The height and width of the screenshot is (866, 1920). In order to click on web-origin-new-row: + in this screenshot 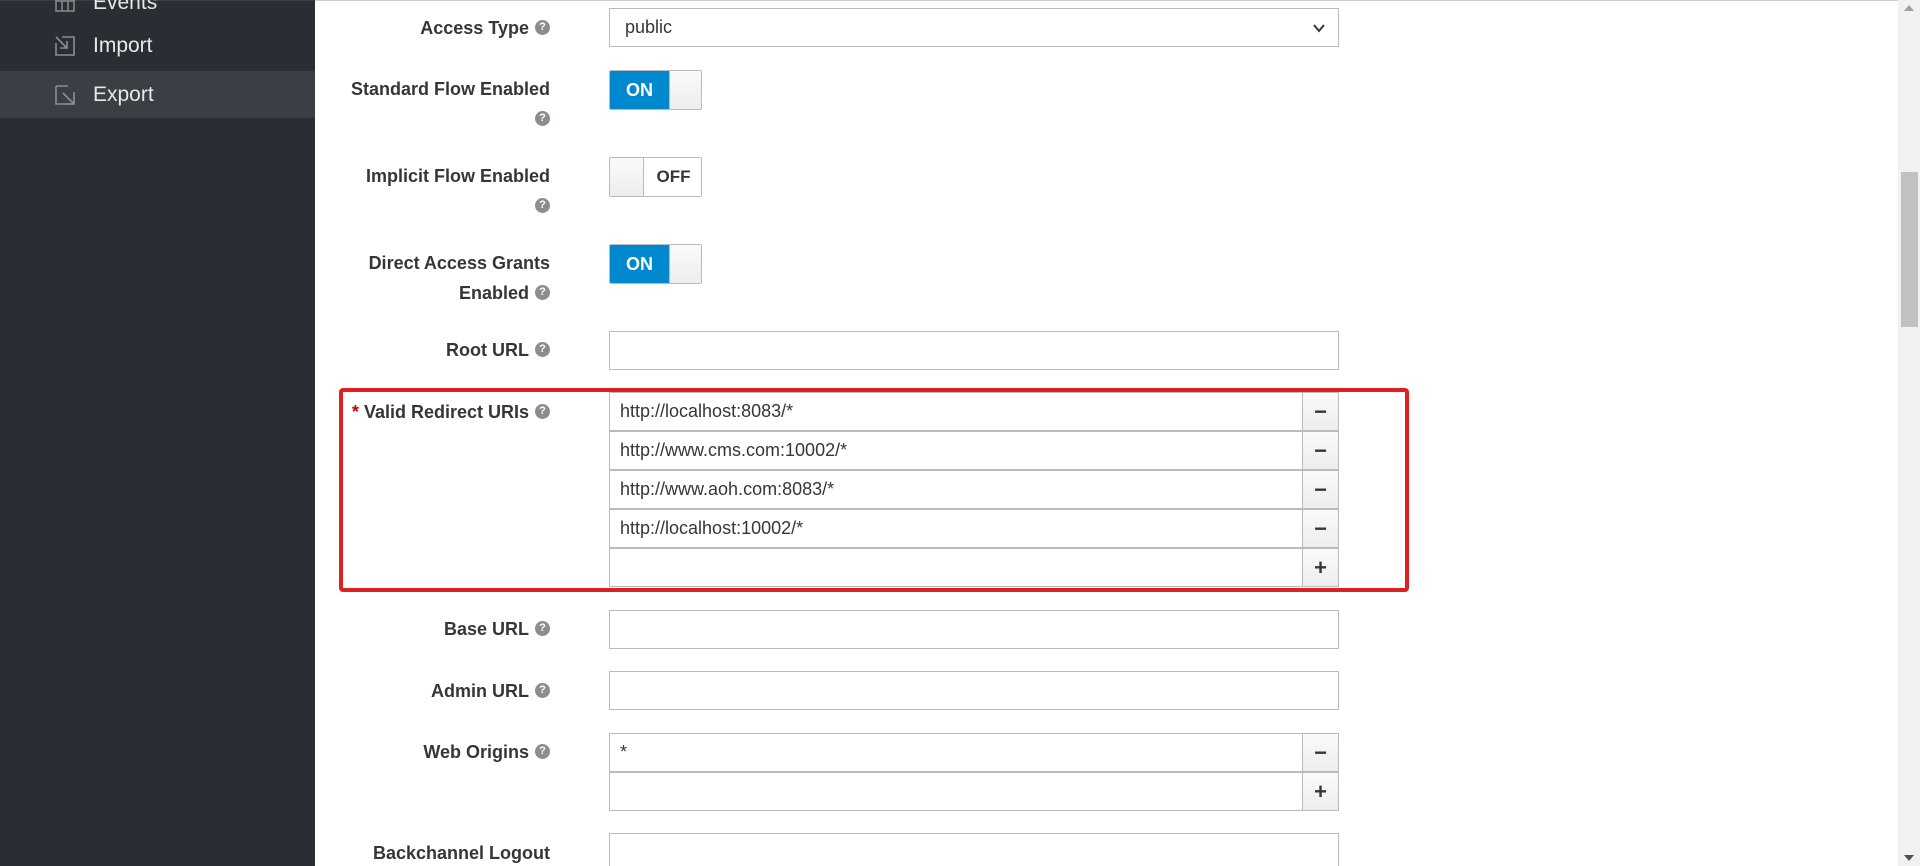, I will do `click(974, 791)`.